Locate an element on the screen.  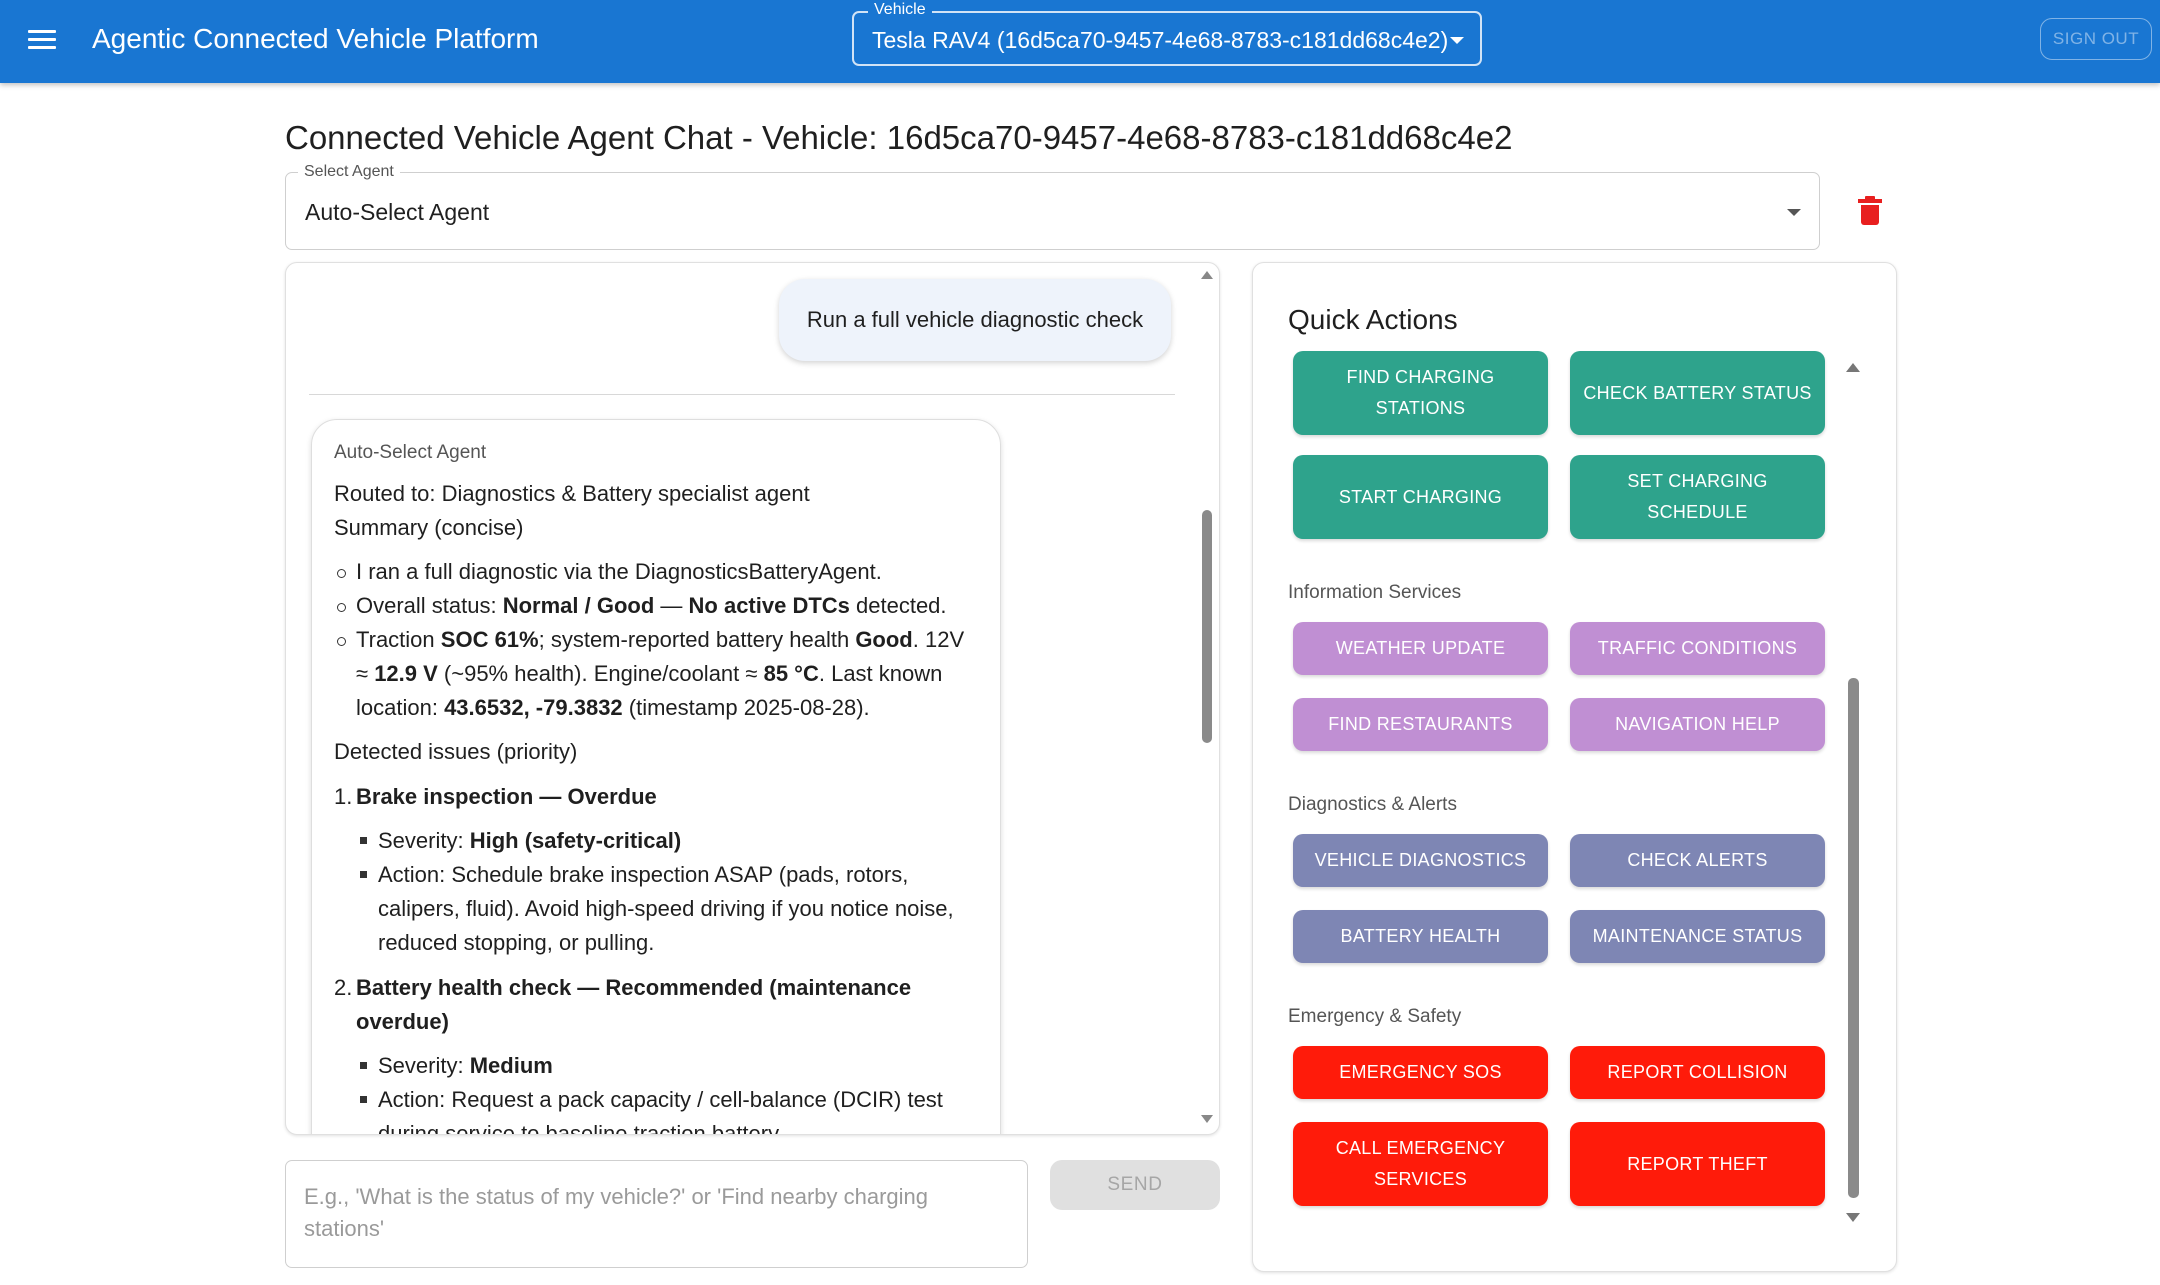
quick-actions-scrollbar is located at coordinates (1853, 938).